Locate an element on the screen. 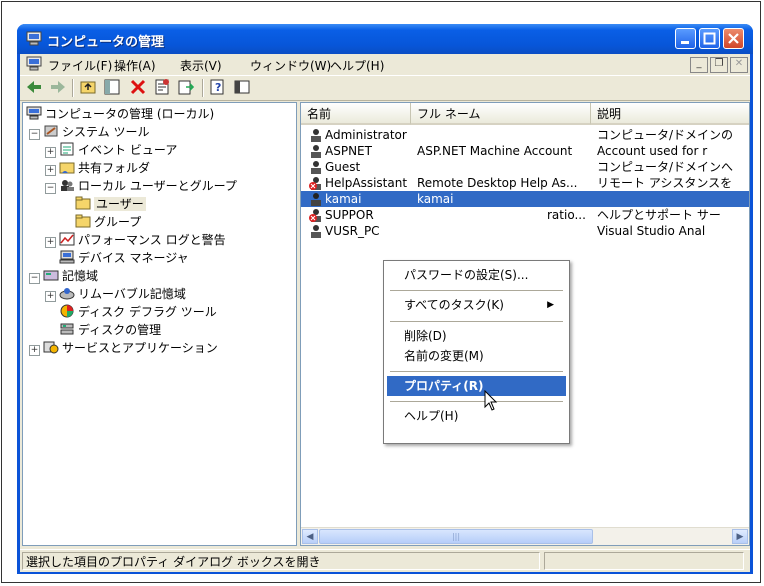  scroll-right-button: ▶ is located at coordinates (740, 536).